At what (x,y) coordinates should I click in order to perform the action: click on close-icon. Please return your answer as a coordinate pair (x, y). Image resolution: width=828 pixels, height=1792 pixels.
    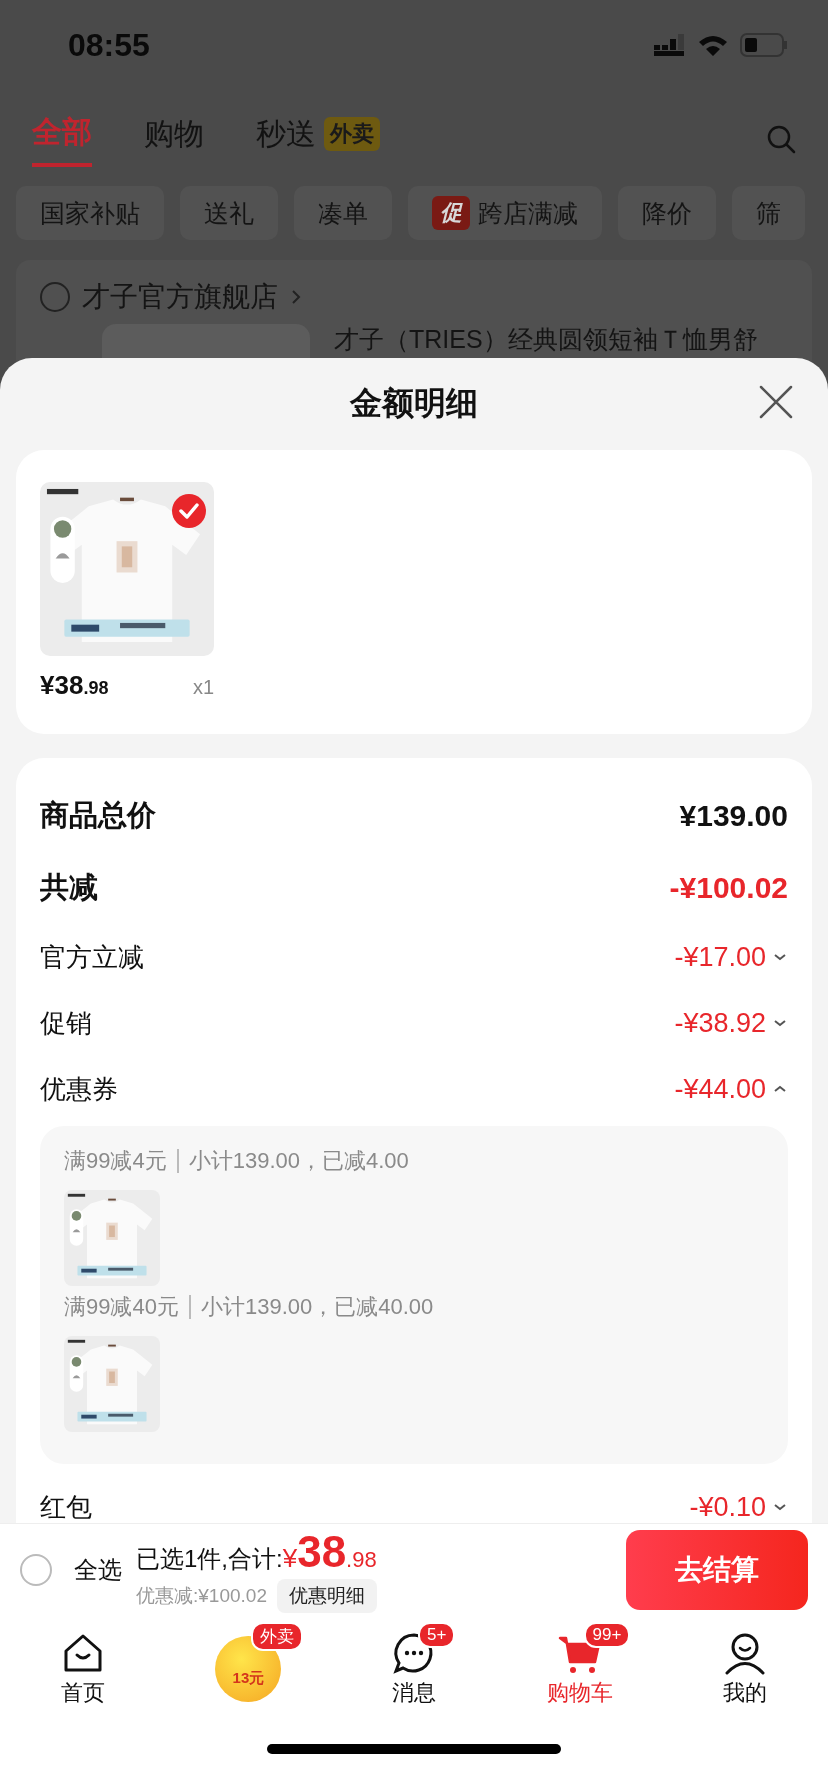
    Looking at the image, I should click on (776, 402).